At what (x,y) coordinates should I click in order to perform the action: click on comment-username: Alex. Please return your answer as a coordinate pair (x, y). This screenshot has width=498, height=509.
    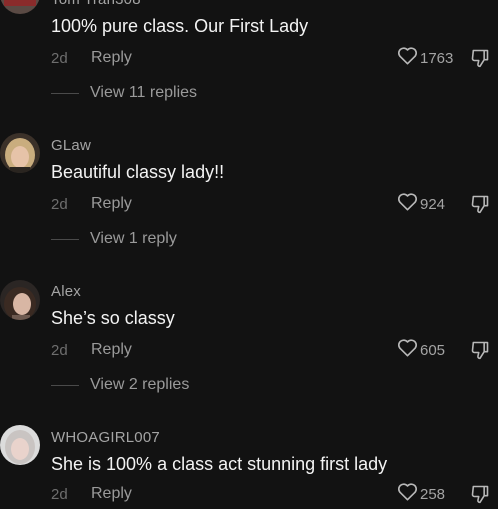
    Looking at the image, I should click on (66, 291).